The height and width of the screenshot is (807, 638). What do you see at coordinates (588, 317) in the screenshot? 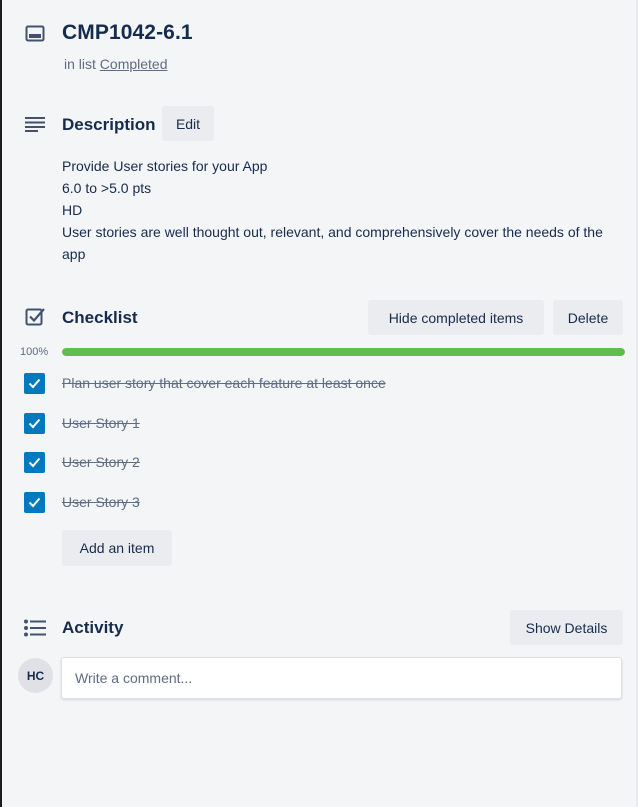
I see `delete-checklist-button: Delete` at bounding box center [588, 317].